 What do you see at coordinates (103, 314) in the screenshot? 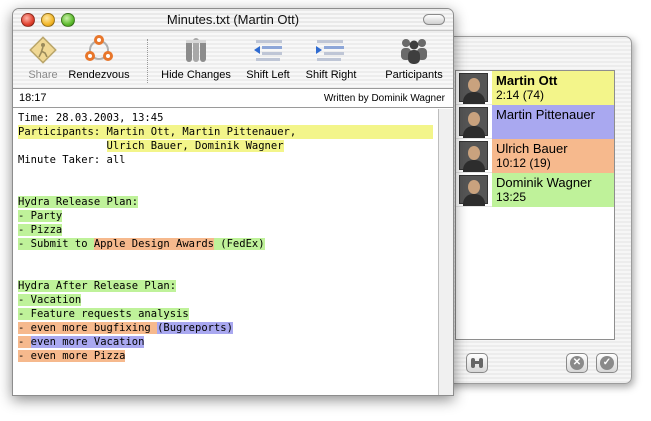
I see `text-segment: - Feature requests analysis` at bounding box center [103, 314].